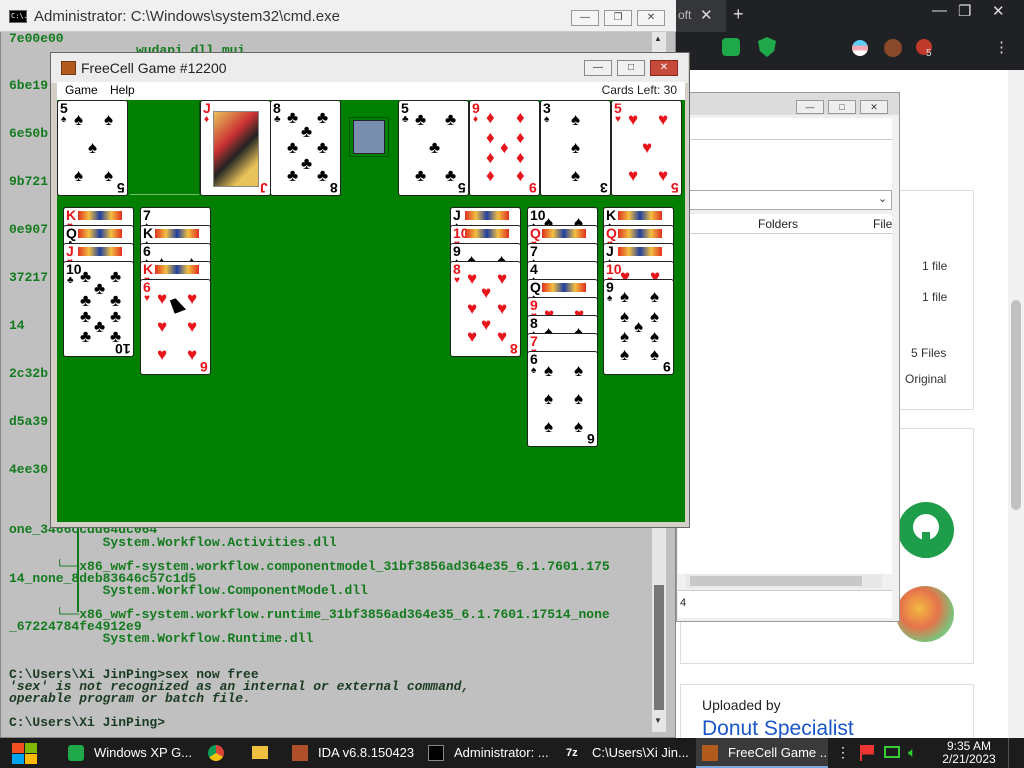 This screenshot has width=1024, height=768. I want to click on explorer-minimize-button: —, so click(810, 107).